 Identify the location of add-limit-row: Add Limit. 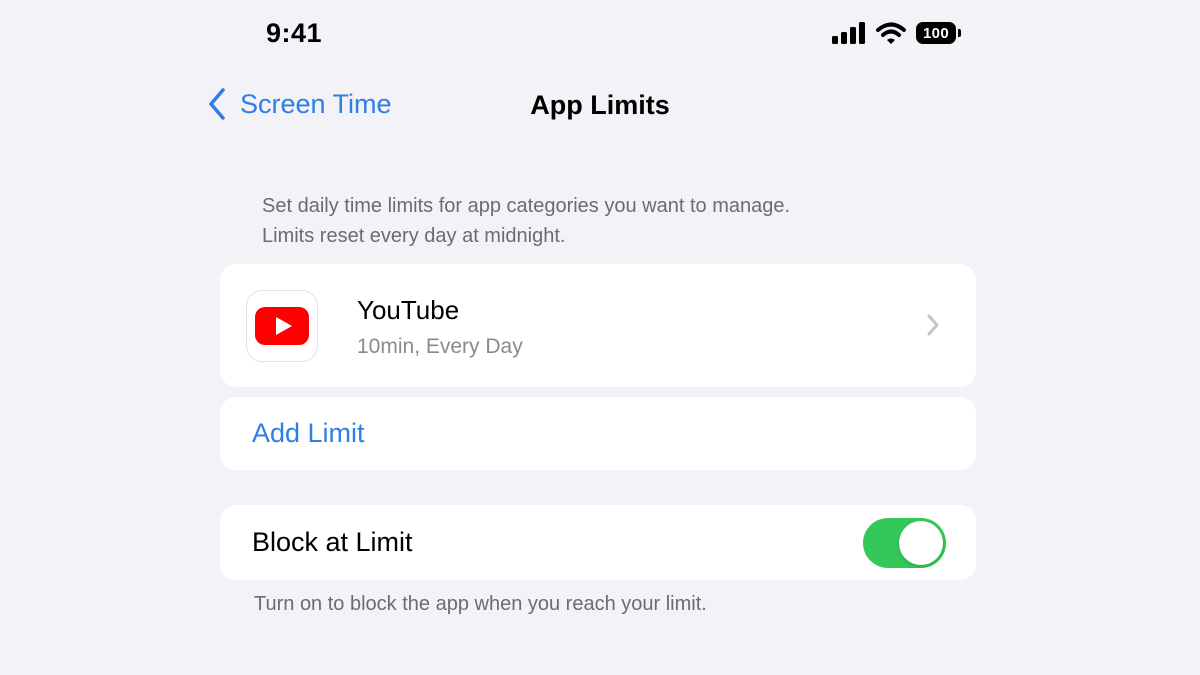
(598, 433).